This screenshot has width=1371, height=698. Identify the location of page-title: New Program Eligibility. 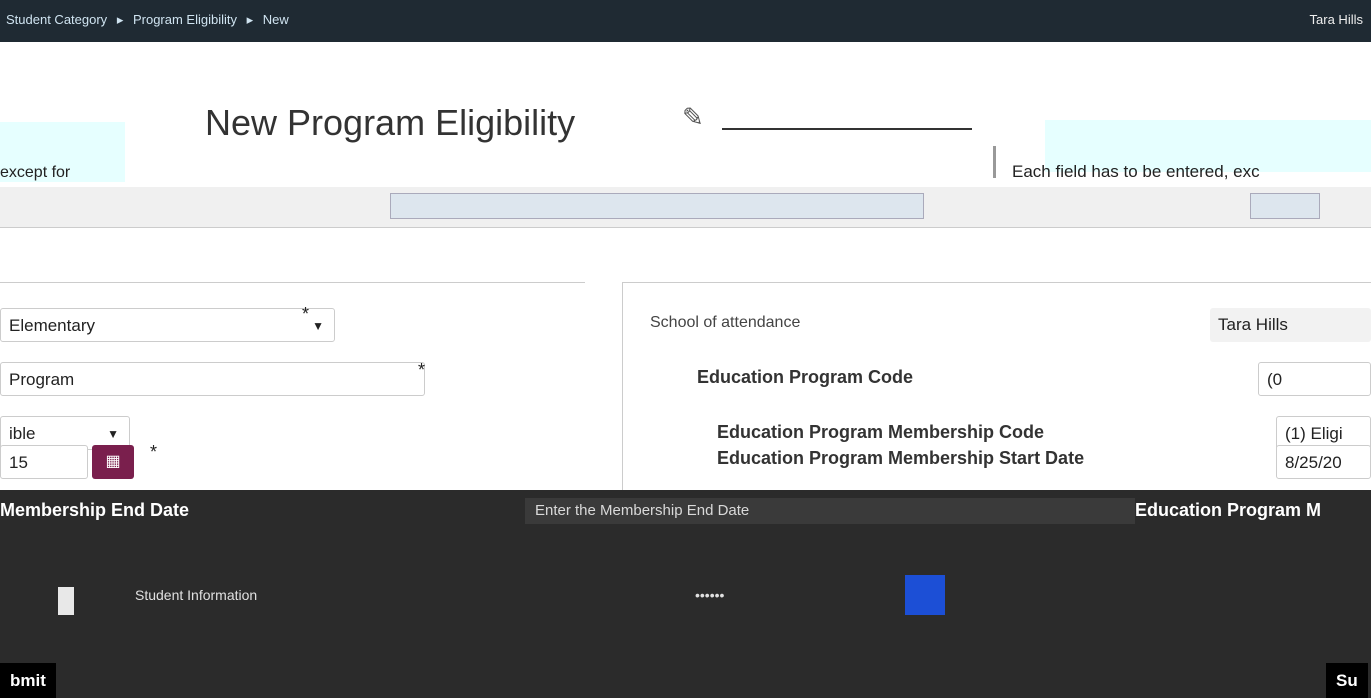
(390, 122).